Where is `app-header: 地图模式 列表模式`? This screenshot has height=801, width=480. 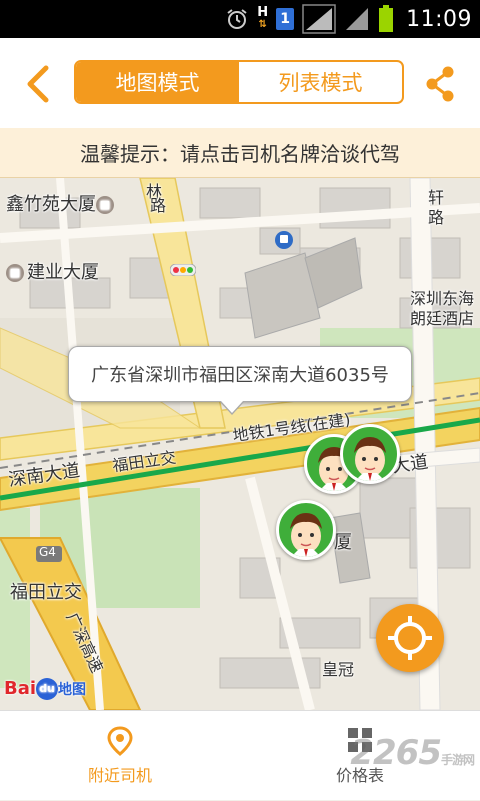 app-header: 地图模式 列表模式 is located at coordinates (240, 83).